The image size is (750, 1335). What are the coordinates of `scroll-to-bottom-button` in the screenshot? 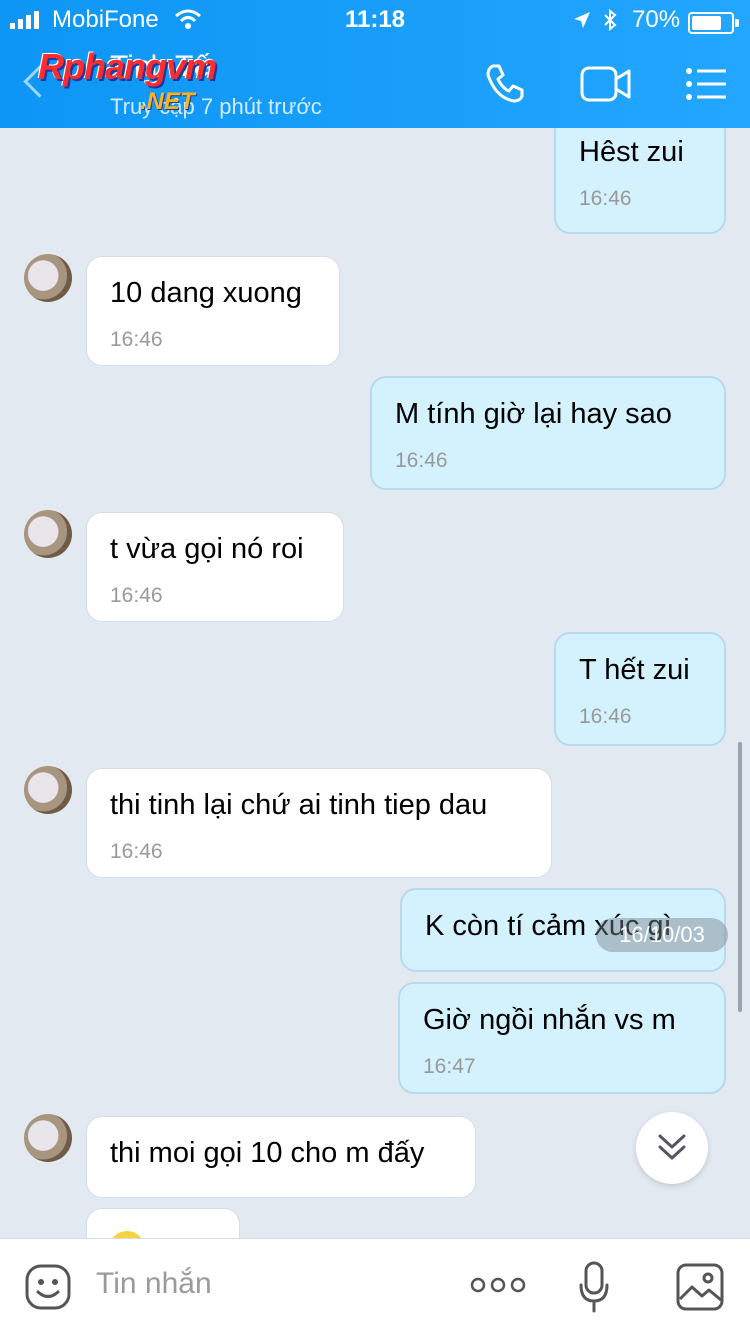 It's located at (672, 1148).